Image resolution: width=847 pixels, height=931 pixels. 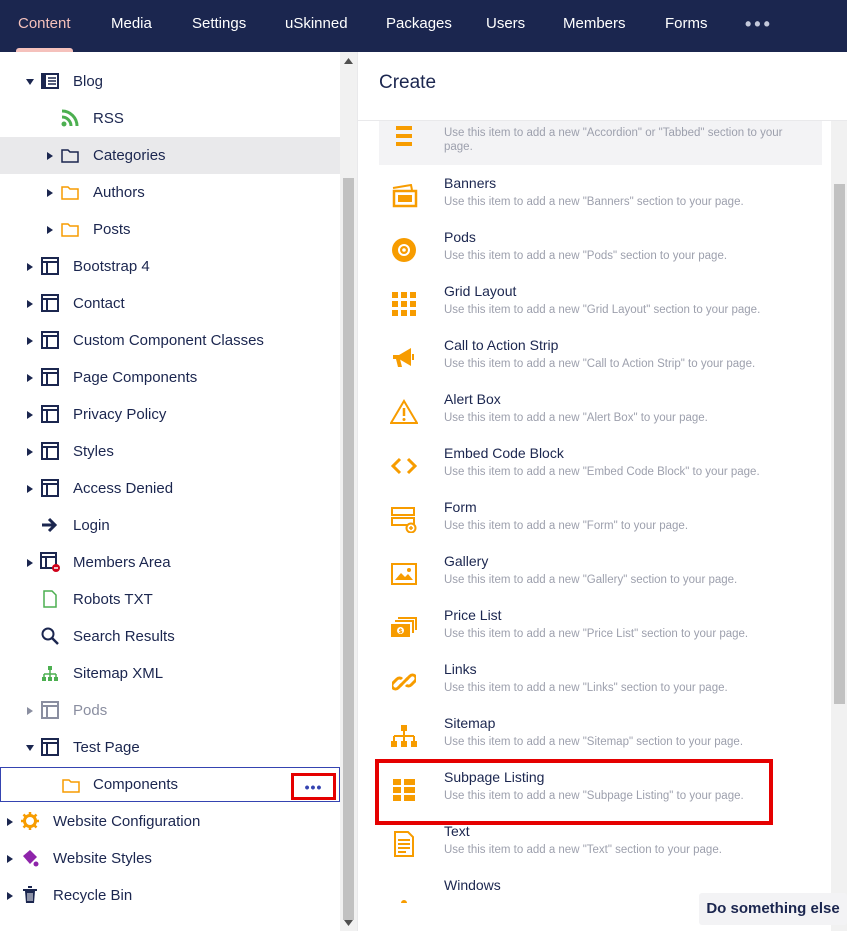 I want to click on tree-item-website-configuration: Website Configuration, so click(x=170, y=821).